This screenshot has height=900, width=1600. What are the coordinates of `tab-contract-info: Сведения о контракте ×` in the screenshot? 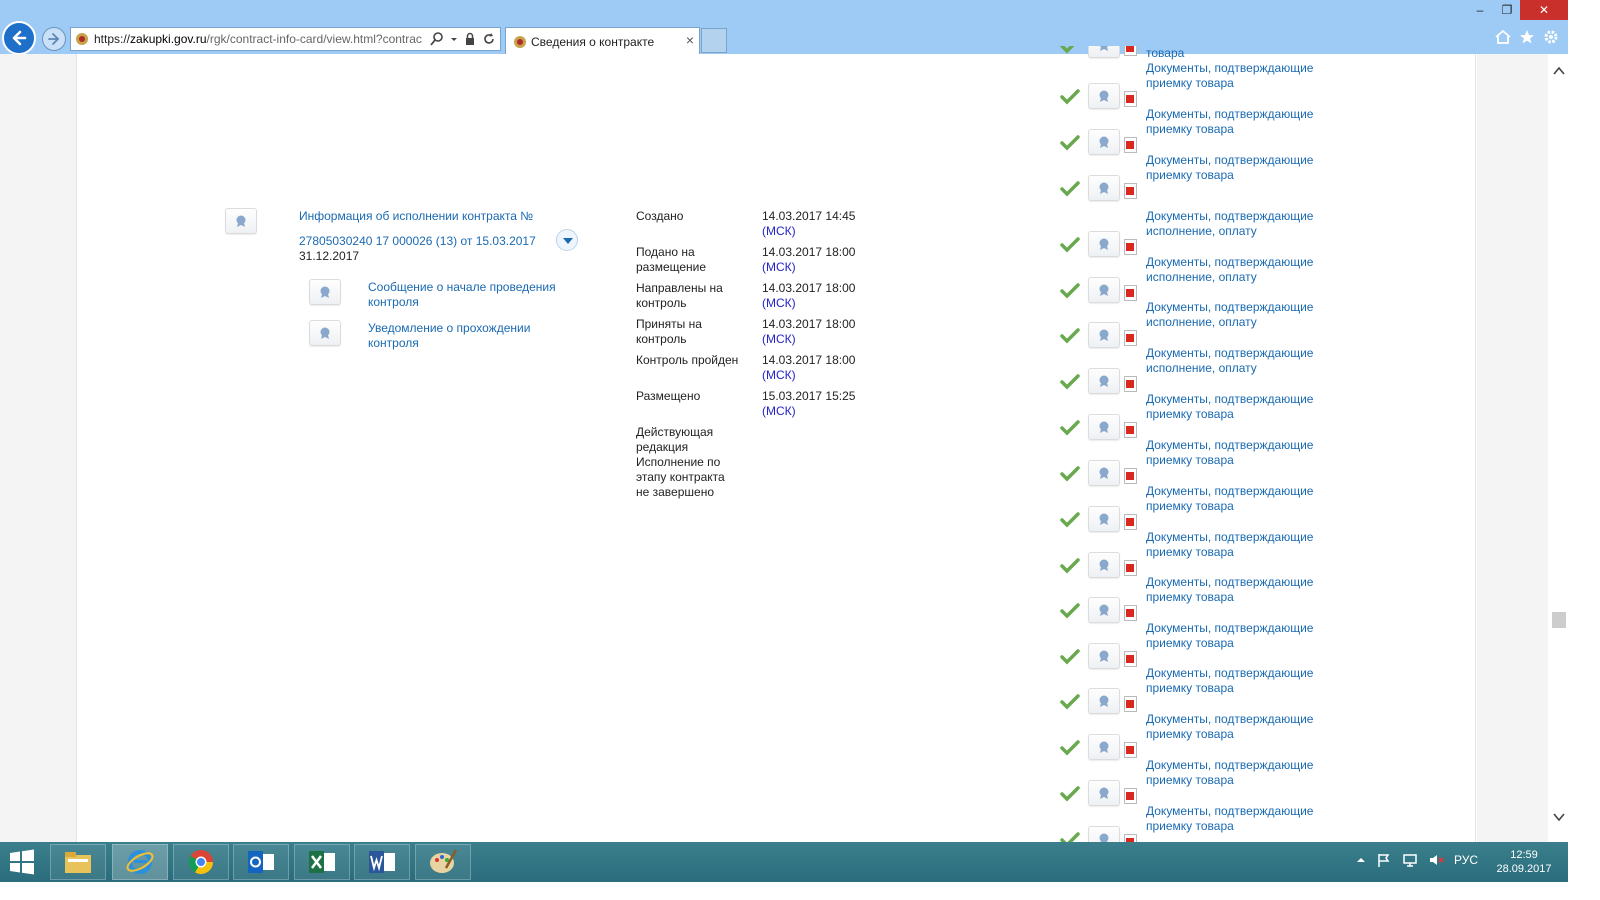 It's located at (602, 40).